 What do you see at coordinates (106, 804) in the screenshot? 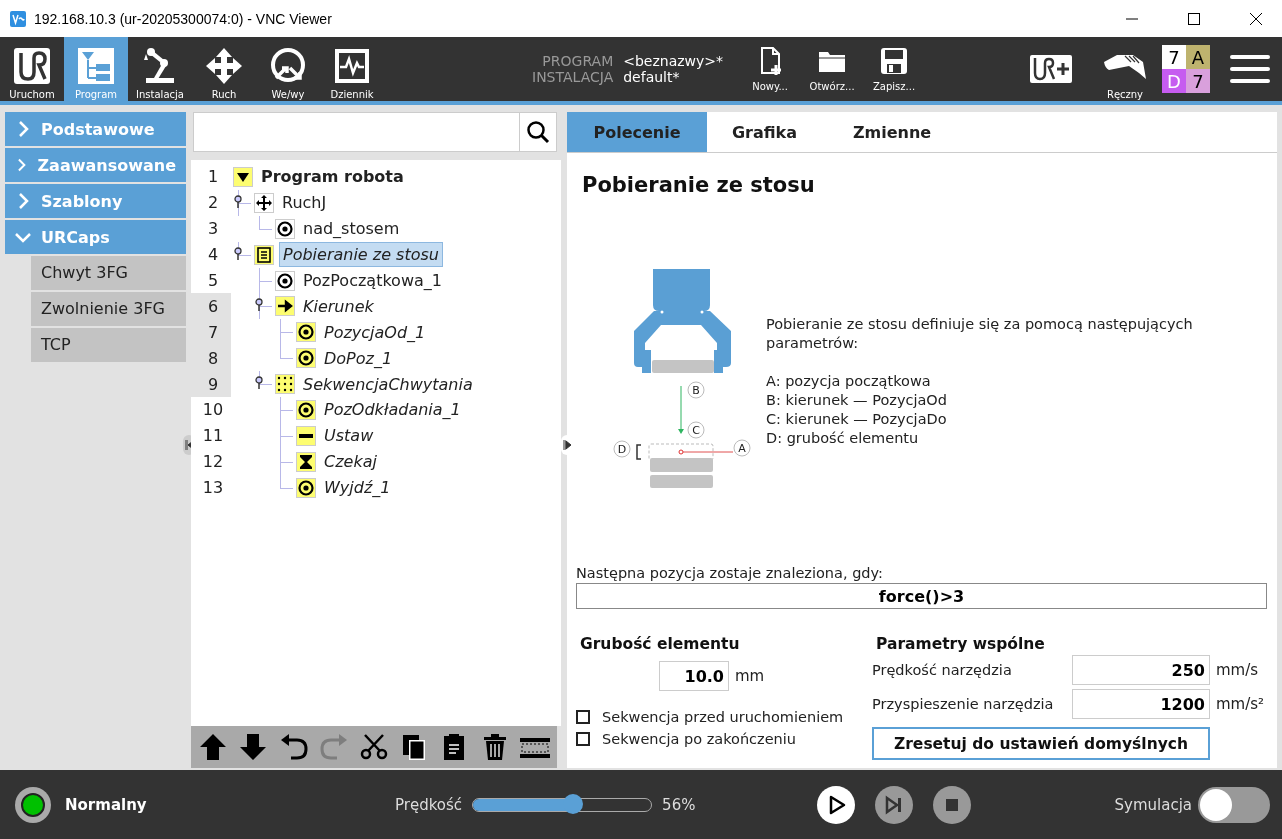
I see `status-label: Normalny` at bounding box center [106, 804].